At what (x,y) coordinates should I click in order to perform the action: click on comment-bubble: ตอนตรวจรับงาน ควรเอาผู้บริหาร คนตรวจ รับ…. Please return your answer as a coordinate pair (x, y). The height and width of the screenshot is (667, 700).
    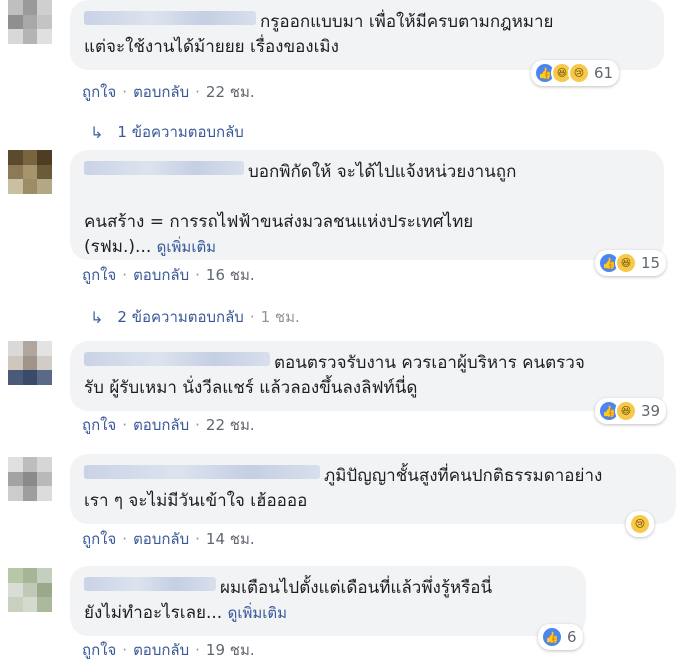
    Looking at the image, I should click on (367, 376).